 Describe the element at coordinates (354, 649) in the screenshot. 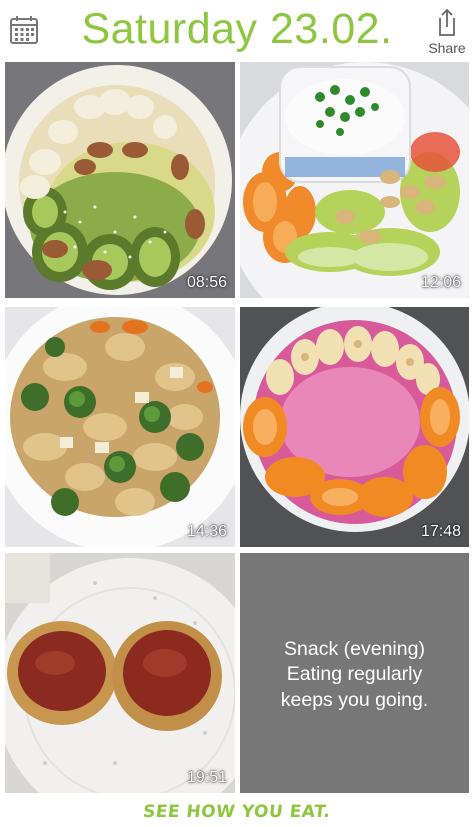

I see `snack-title: Snack (evening)` at that location.